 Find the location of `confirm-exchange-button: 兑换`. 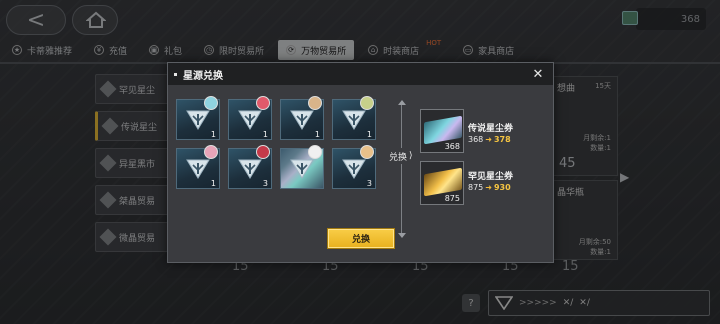

confirm-exchange-button: 兑换 is located at coordinates (361, 238).